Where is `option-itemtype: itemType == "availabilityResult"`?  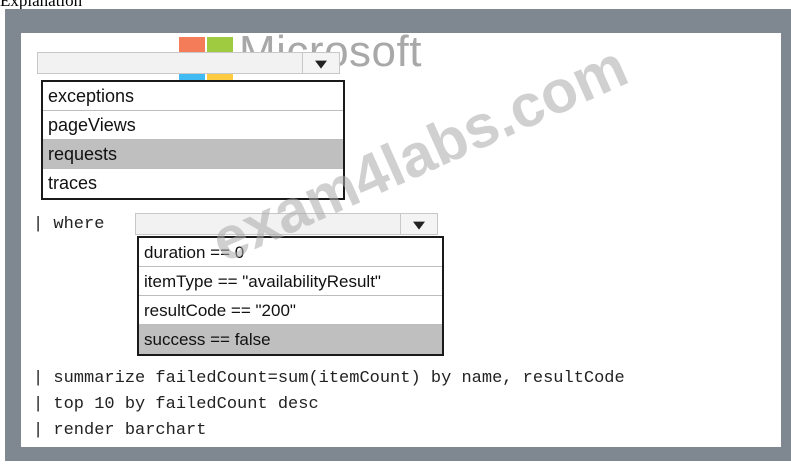 option-itemtype: itemType == "availabilityResult" is located at coordinates (290, 281).